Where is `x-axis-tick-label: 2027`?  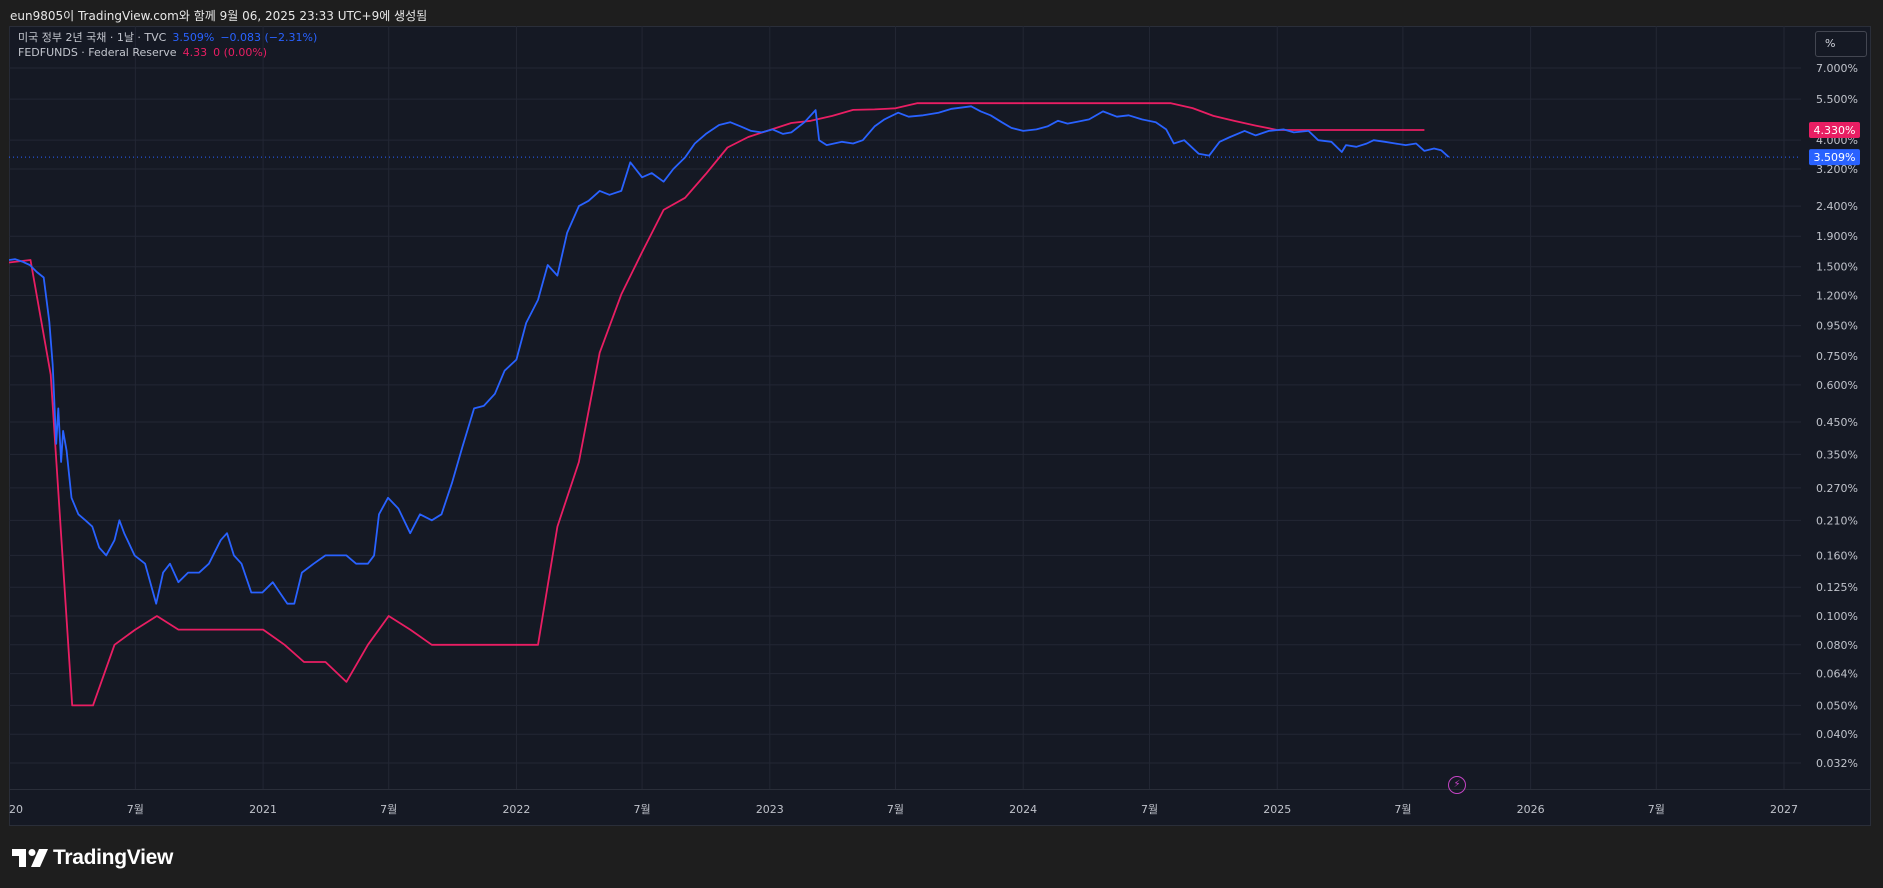 x-axis-tick-label: 2027 is located at coordinates (1784, 809).